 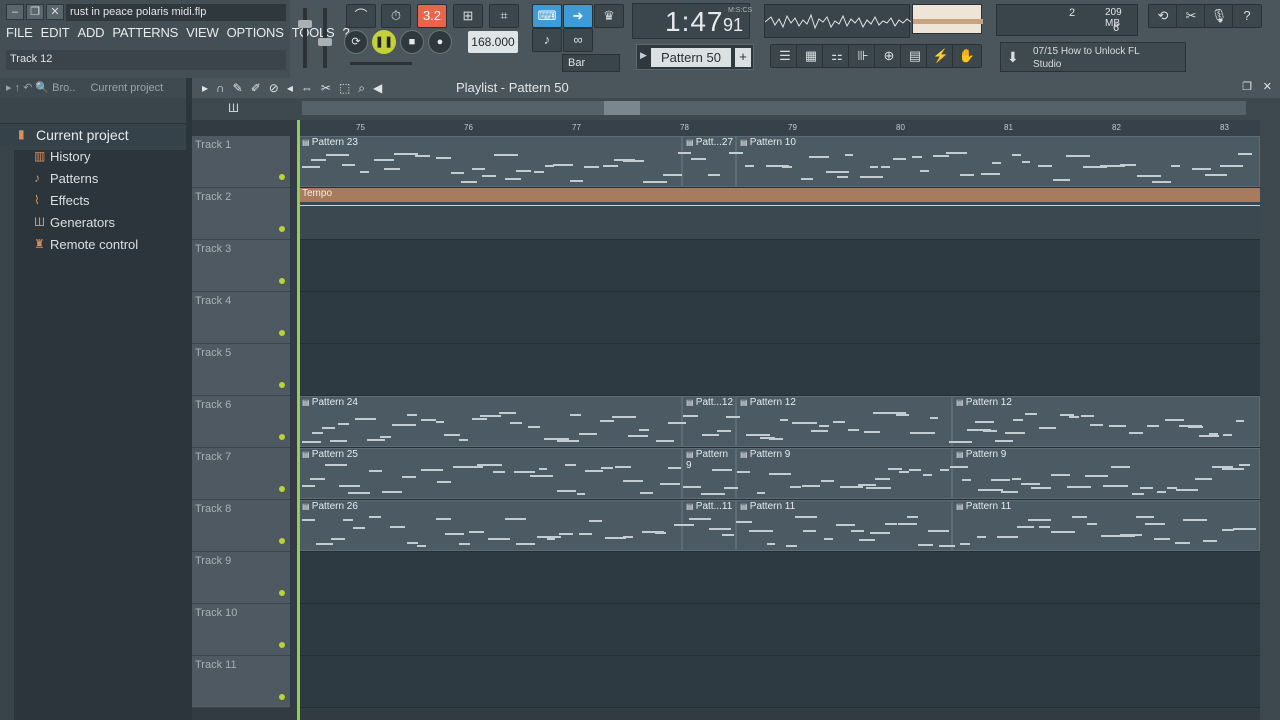 What do you see at coordinates (547, 40) in the screenshot?
I see `tuning-icon: ♪` at bounding box center [547, 40].